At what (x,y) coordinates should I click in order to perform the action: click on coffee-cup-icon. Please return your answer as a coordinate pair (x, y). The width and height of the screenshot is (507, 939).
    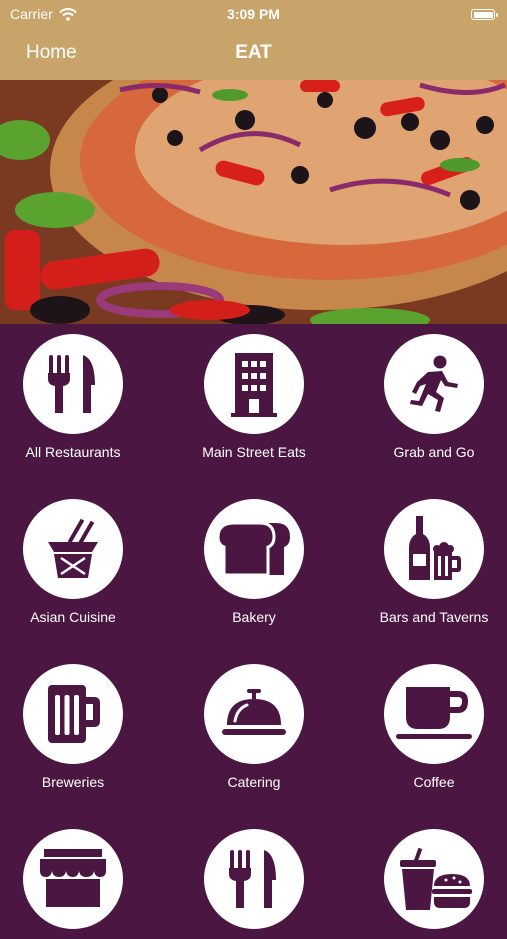
    Looking at the image, I should click on (434, 713).